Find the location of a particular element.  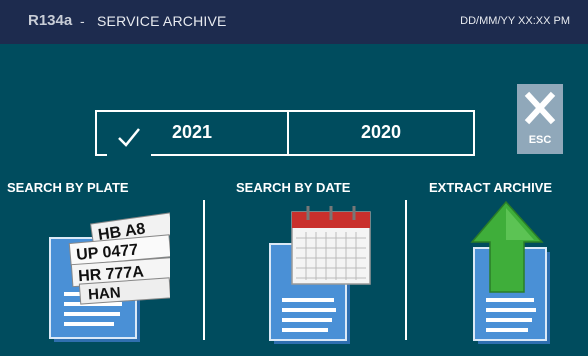

export-arrow-document-icon is located at coordinates (510, 272).